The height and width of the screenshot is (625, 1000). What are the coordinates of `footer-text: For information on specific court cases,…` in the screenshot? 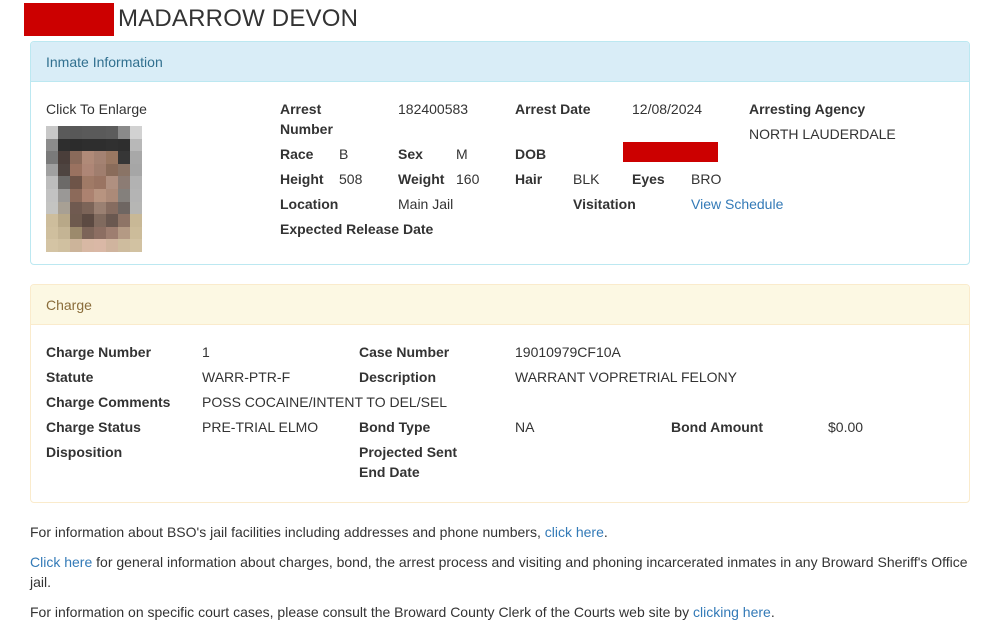 It's located at (361, 612).